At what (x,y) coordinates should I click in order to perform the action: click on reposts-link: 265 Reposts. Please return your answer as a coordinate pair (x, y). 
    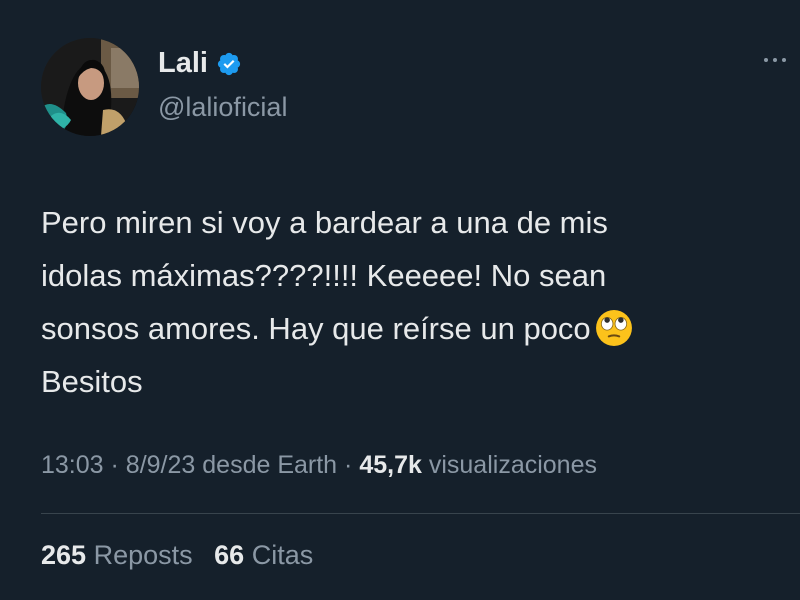
    Looking at the image, I should click on (117, 555).